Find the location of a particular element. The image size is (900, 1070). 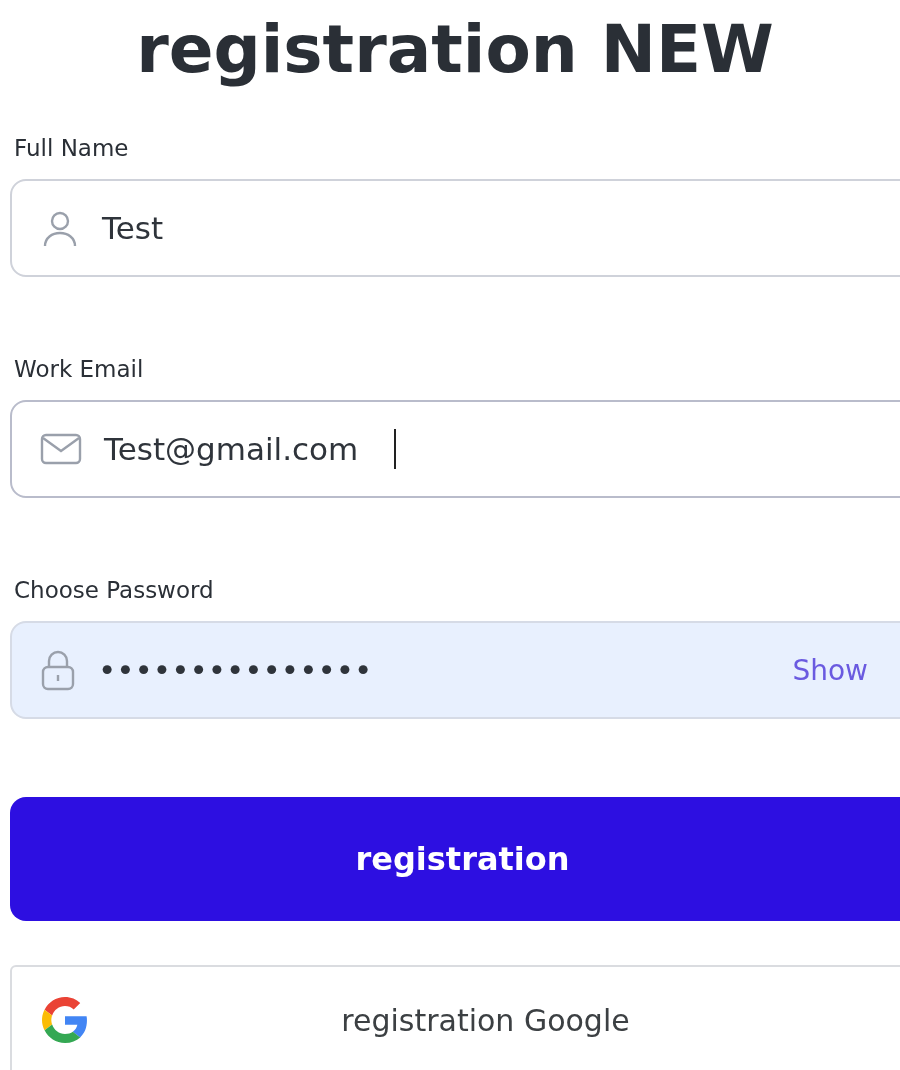

field-value: Test is located at coordinates (133, 228).